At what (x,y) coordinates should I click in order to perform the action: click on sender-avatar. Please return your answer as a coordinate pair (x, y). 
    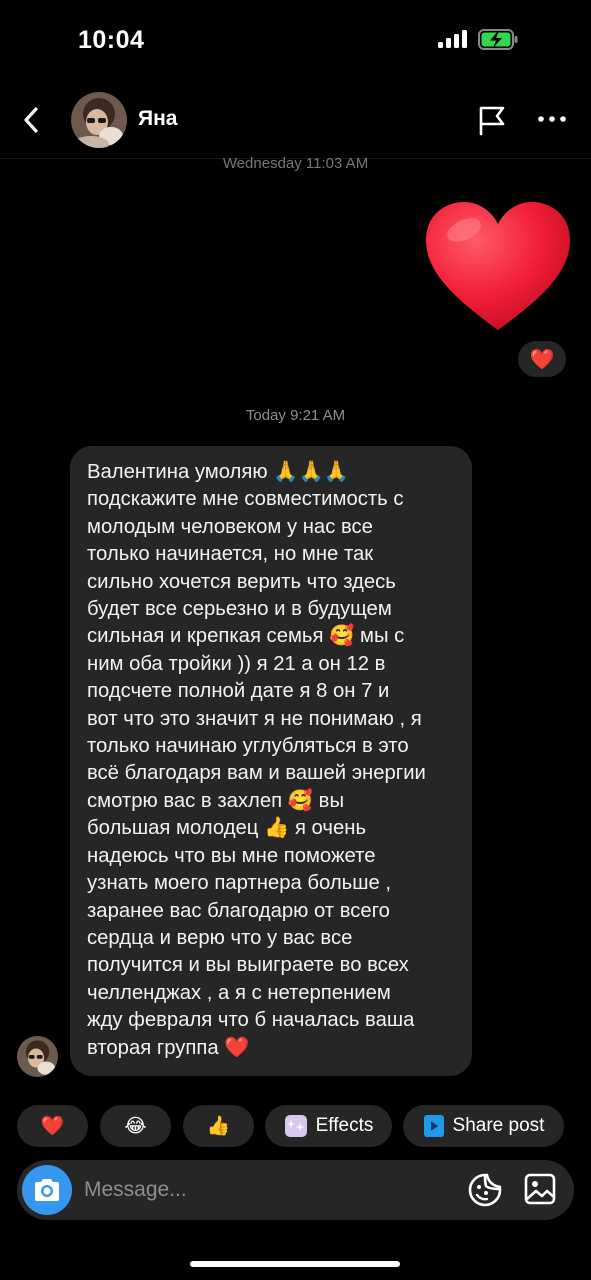
    Looking at the image, I should click on (37, 1056).